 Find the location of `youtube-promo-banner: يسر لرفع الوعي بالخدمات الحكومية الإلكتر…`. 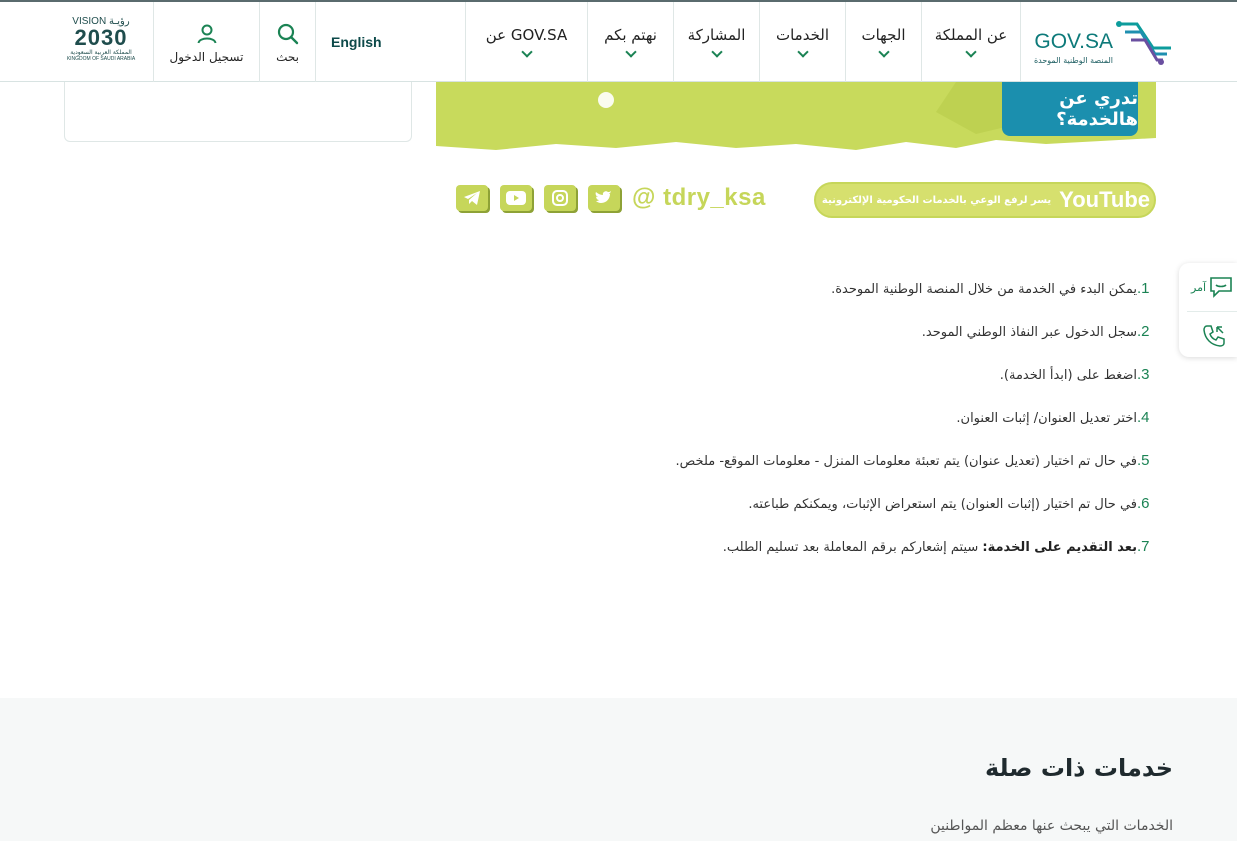

youtube-promo-banner: يسر لرفع الوعي بالخدمات الحكومية الإلكتر… is located at coordinates (985, 200).